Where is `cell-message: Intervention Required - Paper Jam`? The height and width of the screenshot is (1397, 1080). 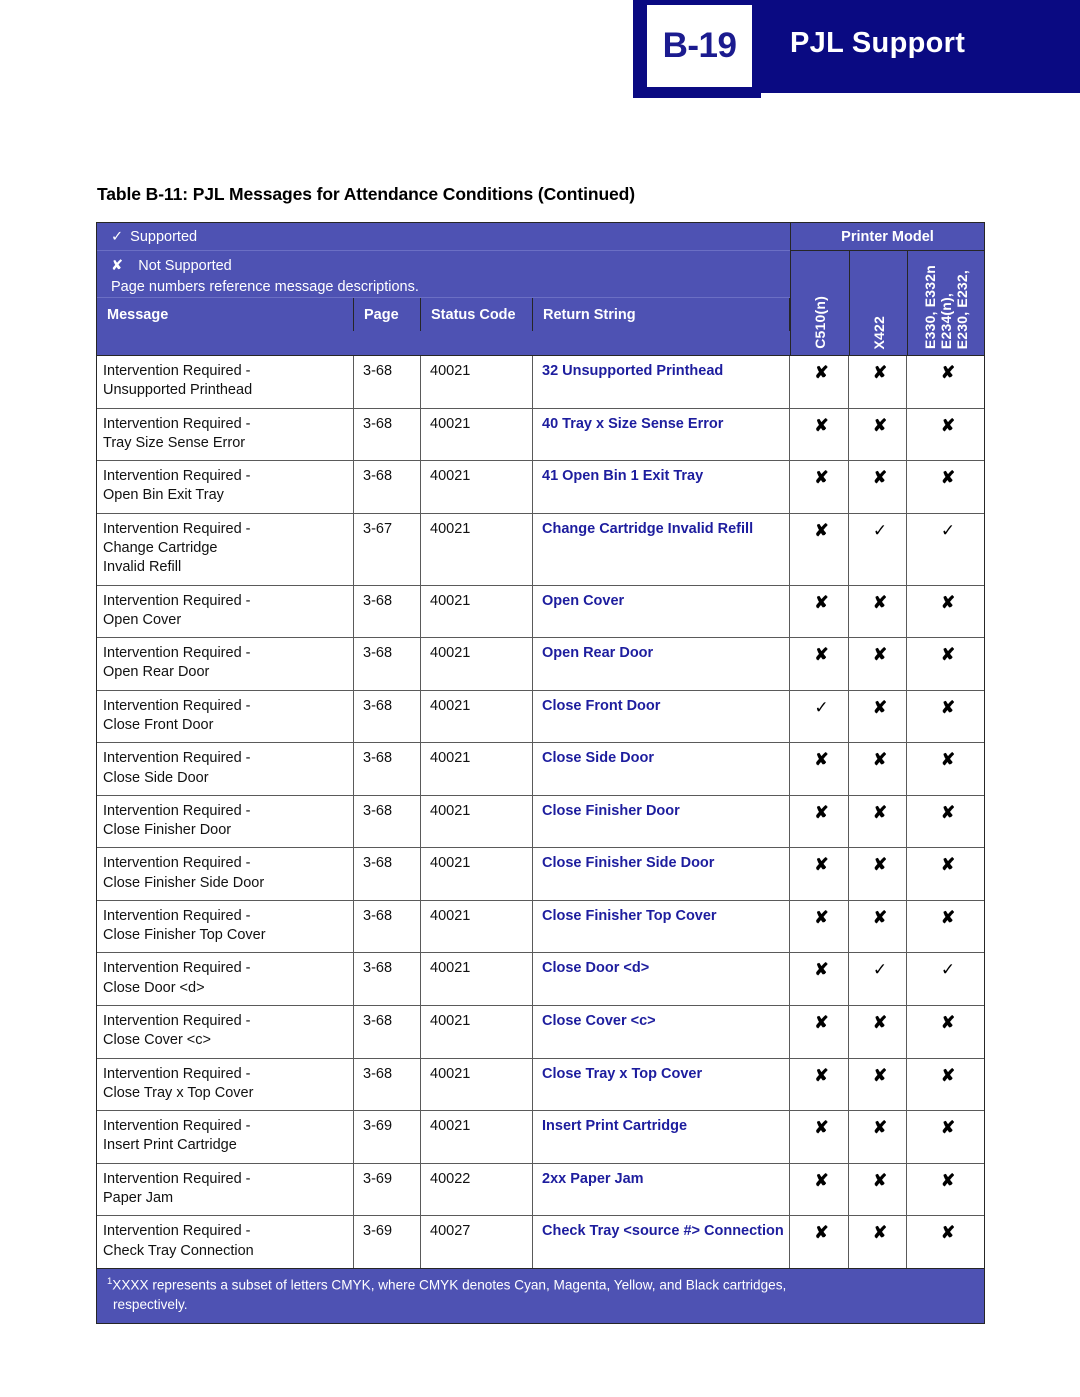
cell-message: Intervention Required - Paper Jam is located at coordinates (225, 1189).